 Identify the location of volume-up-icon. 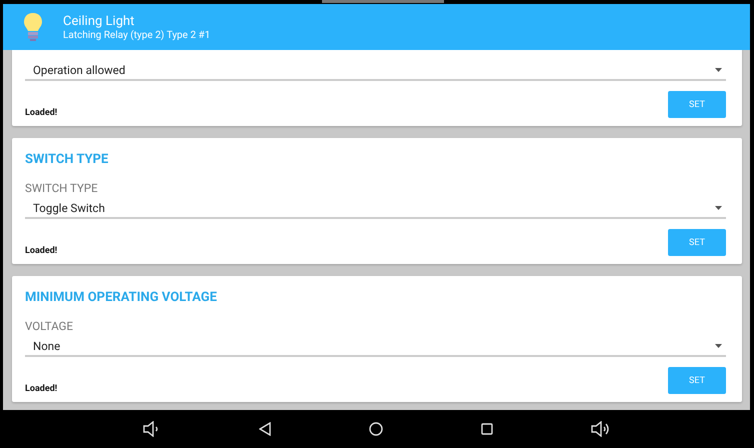
(601, 429).